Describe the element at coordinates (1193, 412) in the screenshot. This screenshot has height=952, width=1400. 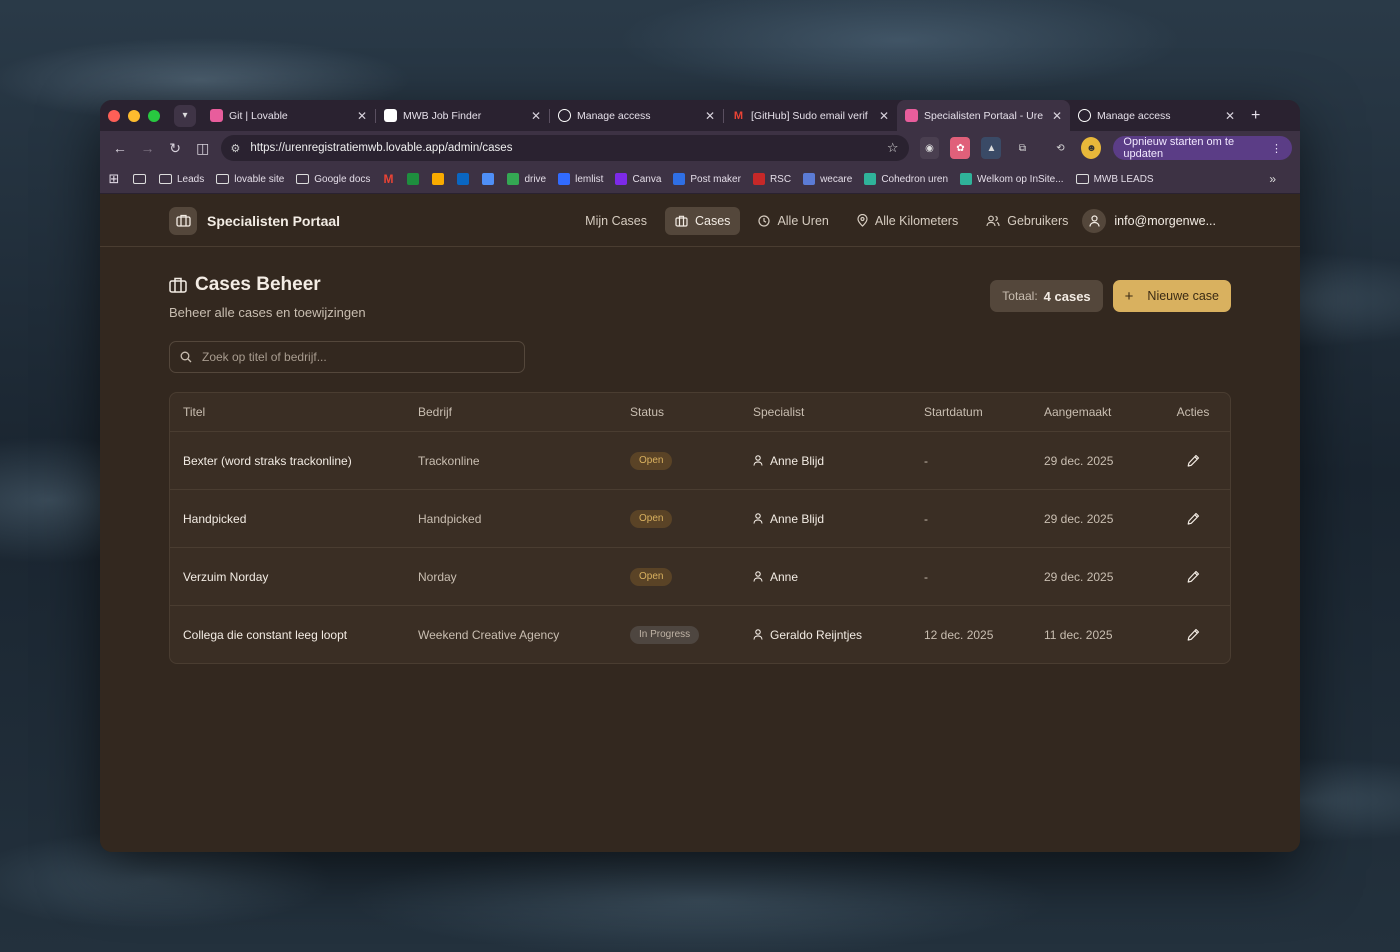
I see `column-header-acties: Acties` at that location.